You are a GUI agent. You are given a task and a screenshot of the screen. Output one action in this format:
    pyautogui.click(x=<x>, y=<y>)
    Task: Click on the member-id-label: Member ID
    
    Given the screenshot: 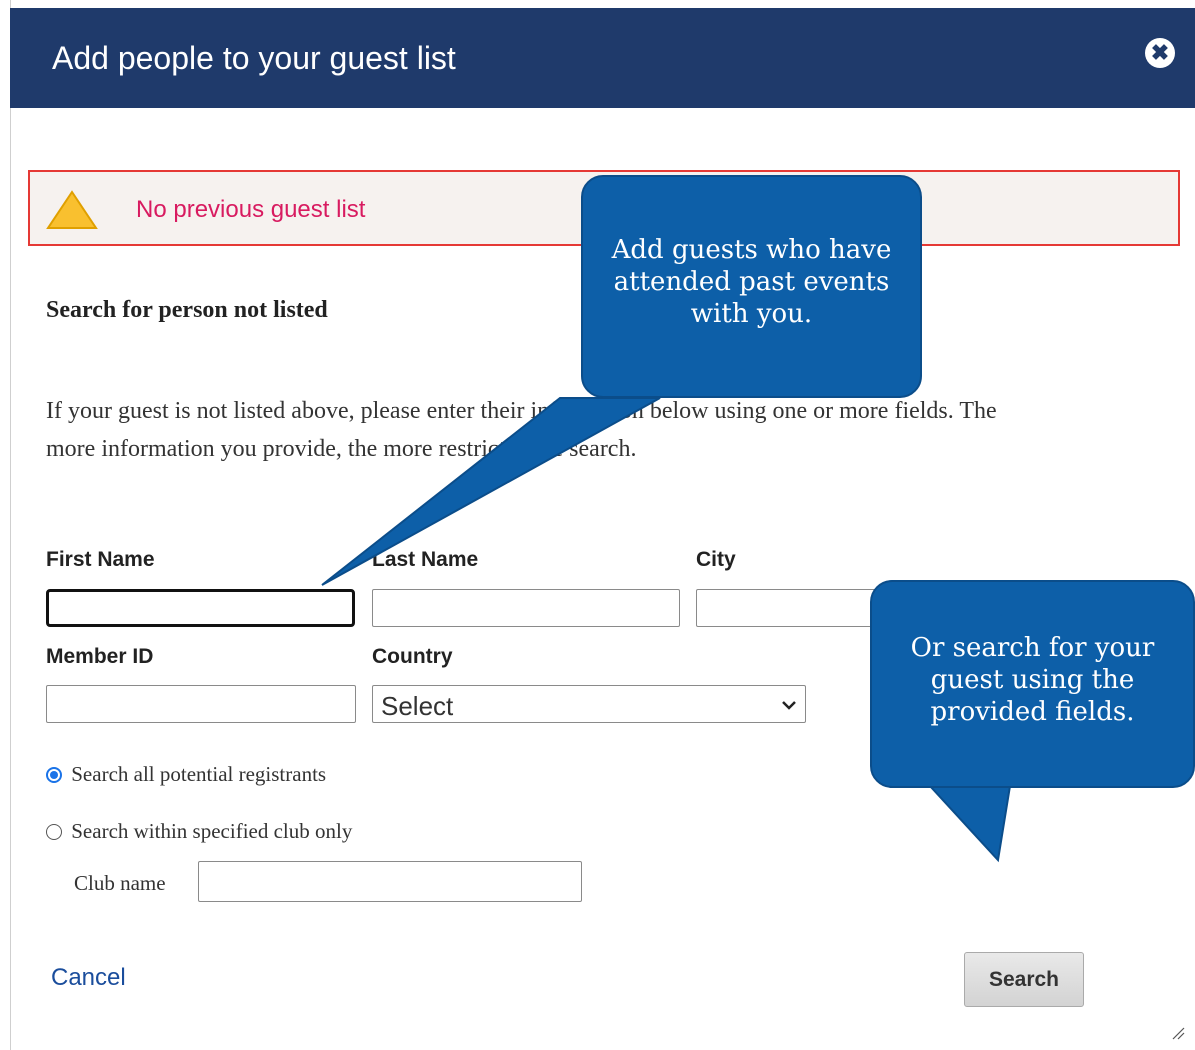 What is the action you would take?
    pyautogui.click(x=100, y=656)
    